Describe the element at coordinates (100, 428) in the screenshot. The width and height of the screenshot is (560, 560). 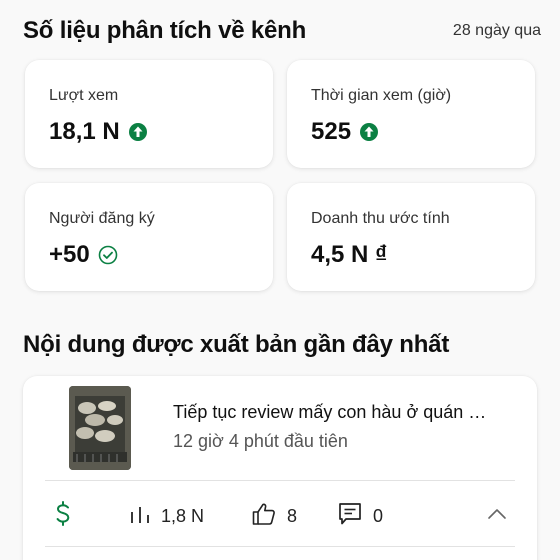
I see `video-thumbnail` at that location.